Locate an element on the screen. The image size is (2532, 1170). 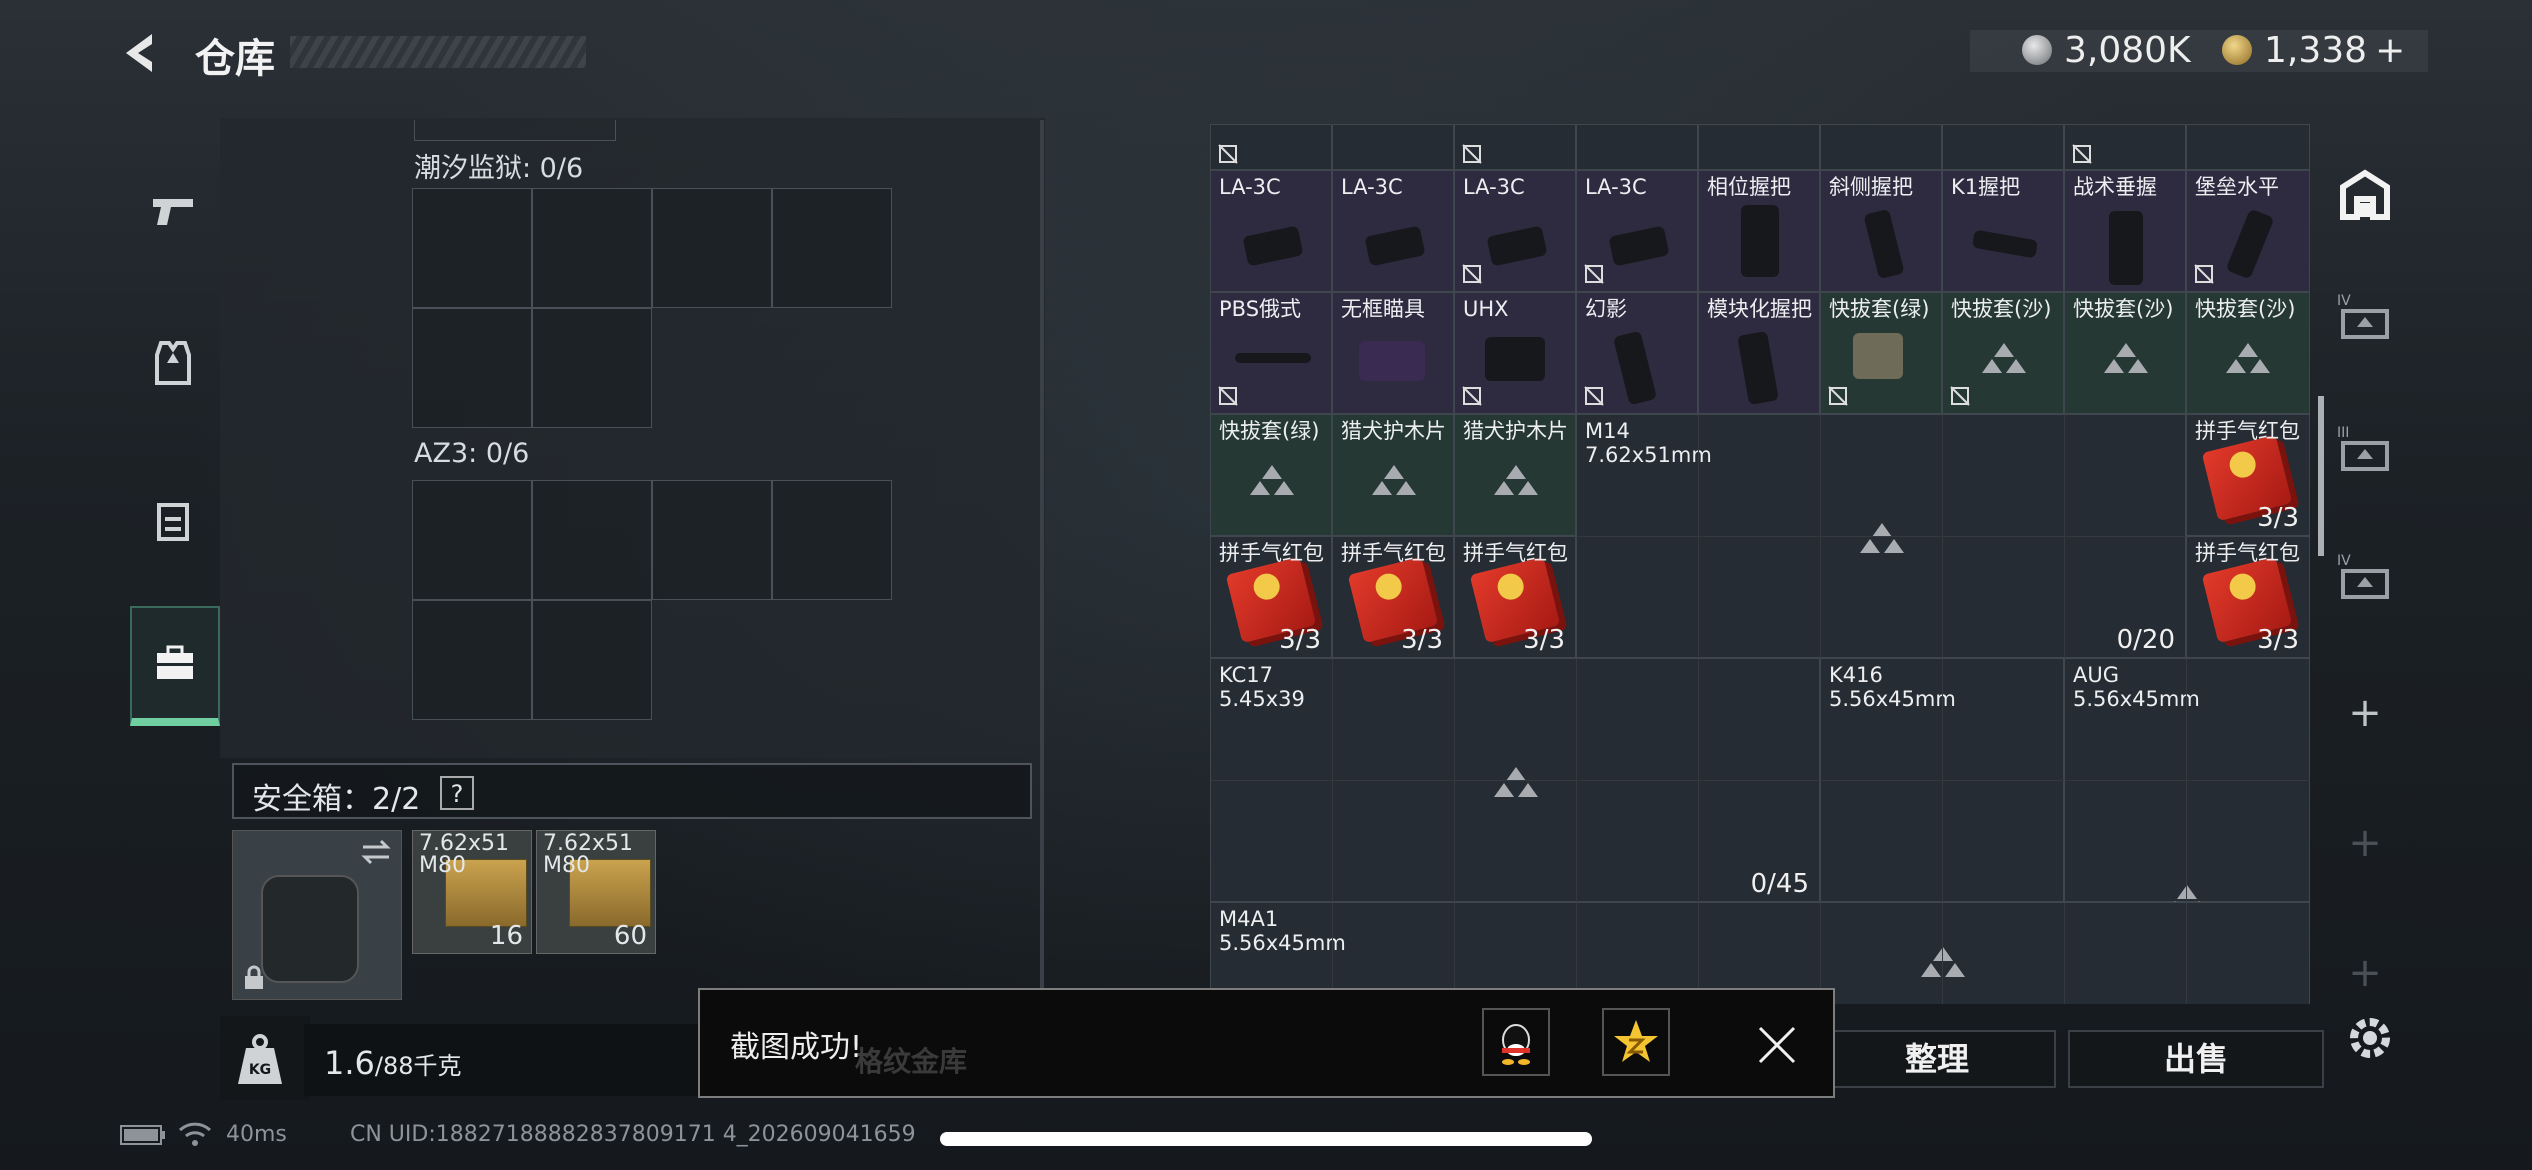
item-modular-grip: 模块化握把 is located at coordinates (1759, 353).